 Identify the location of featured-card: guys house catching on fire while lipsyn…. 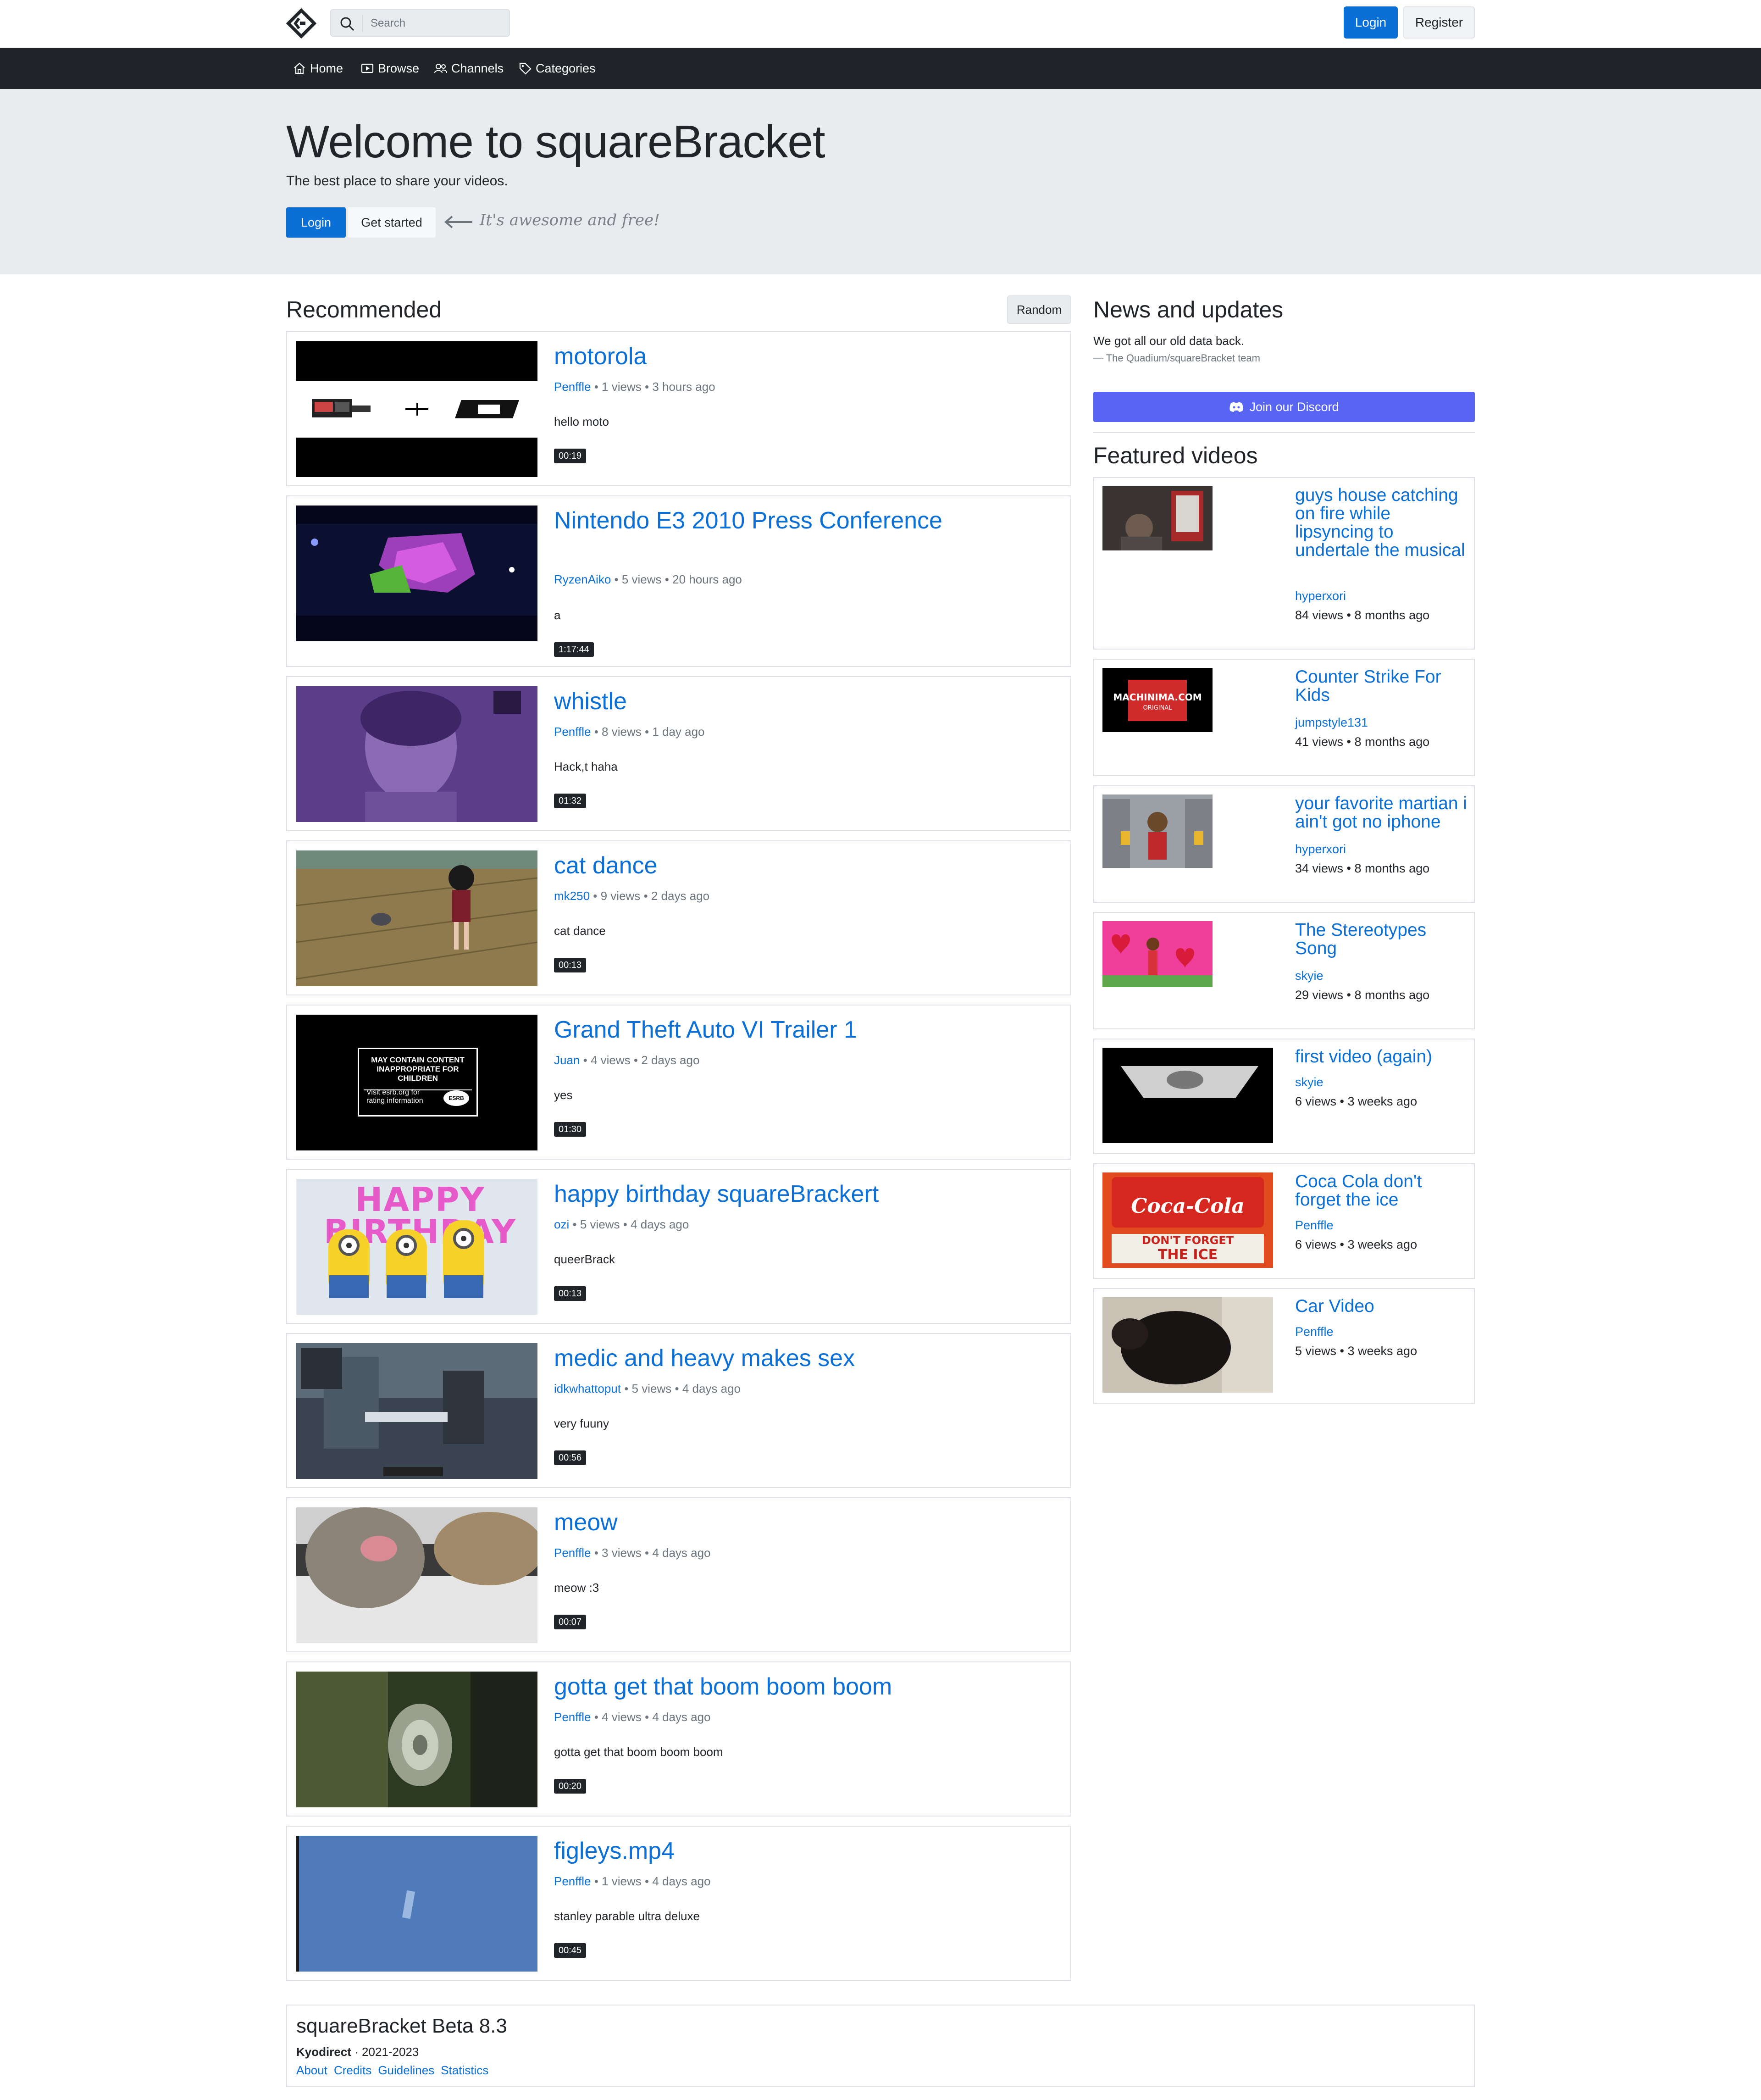
(1284, 564).